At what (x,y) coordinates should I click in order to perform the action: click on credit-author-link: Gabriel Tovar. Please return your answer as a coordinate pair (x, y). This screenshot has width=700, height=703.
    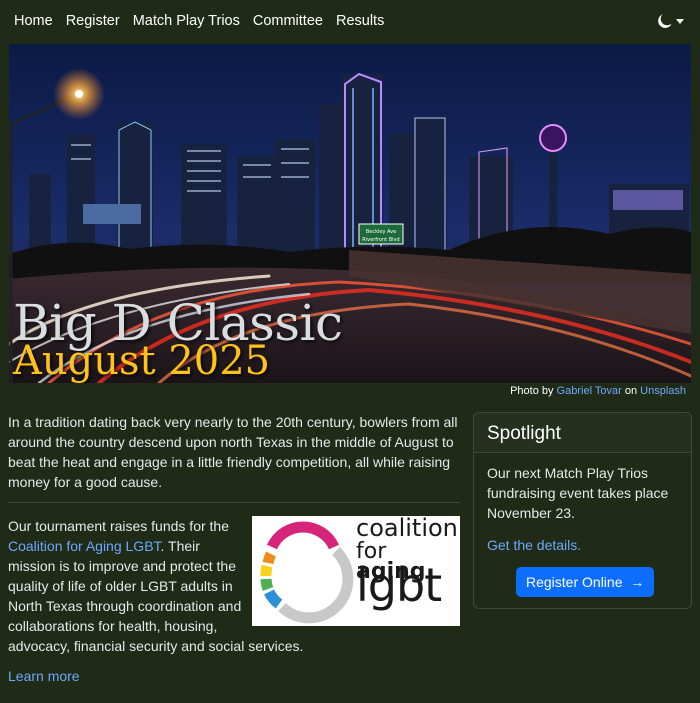
    Looking at the image, I should click on (589, 391).